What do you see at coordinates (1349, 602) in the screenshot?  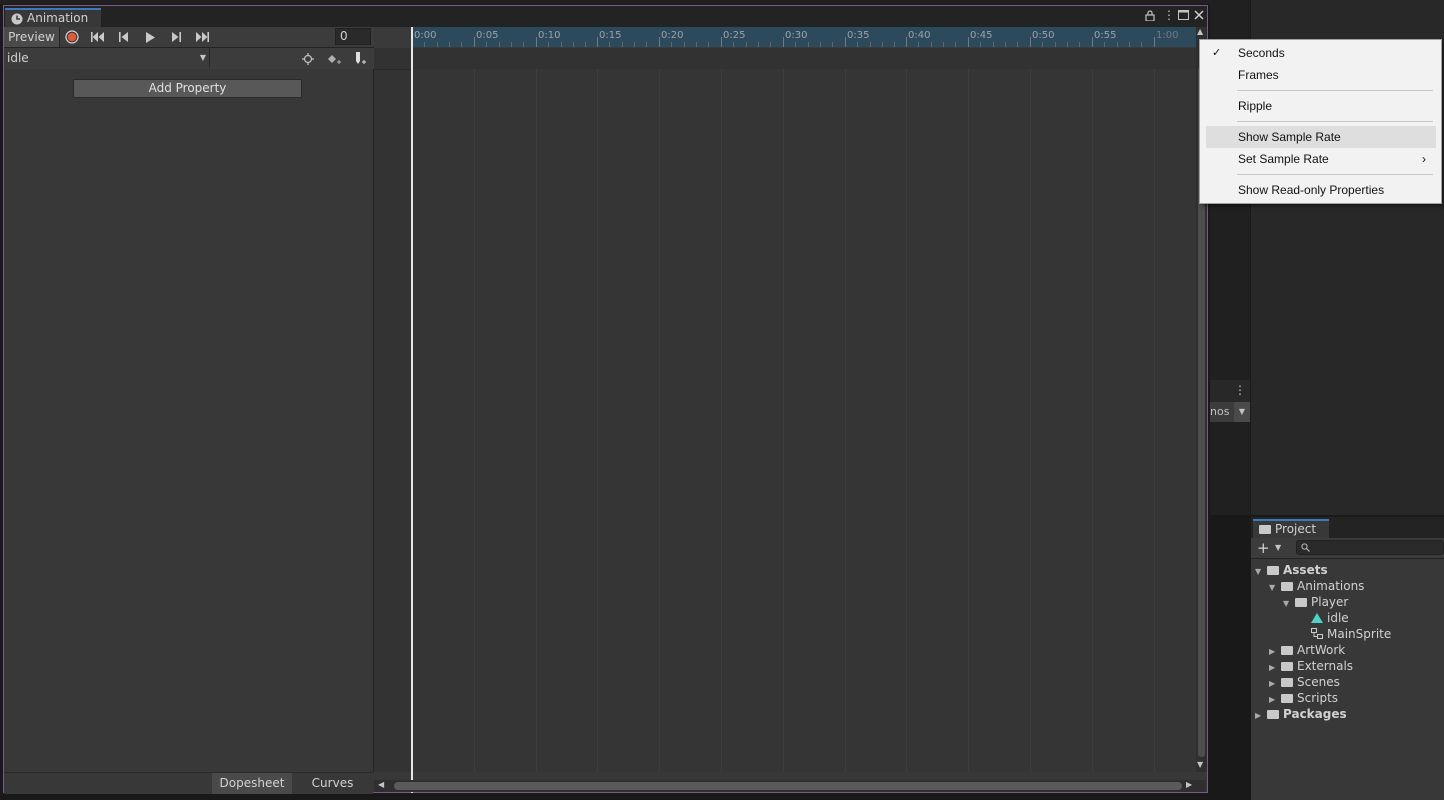 I see `tree-item-player: ▼ Player` at bounding box center [1349, 602].